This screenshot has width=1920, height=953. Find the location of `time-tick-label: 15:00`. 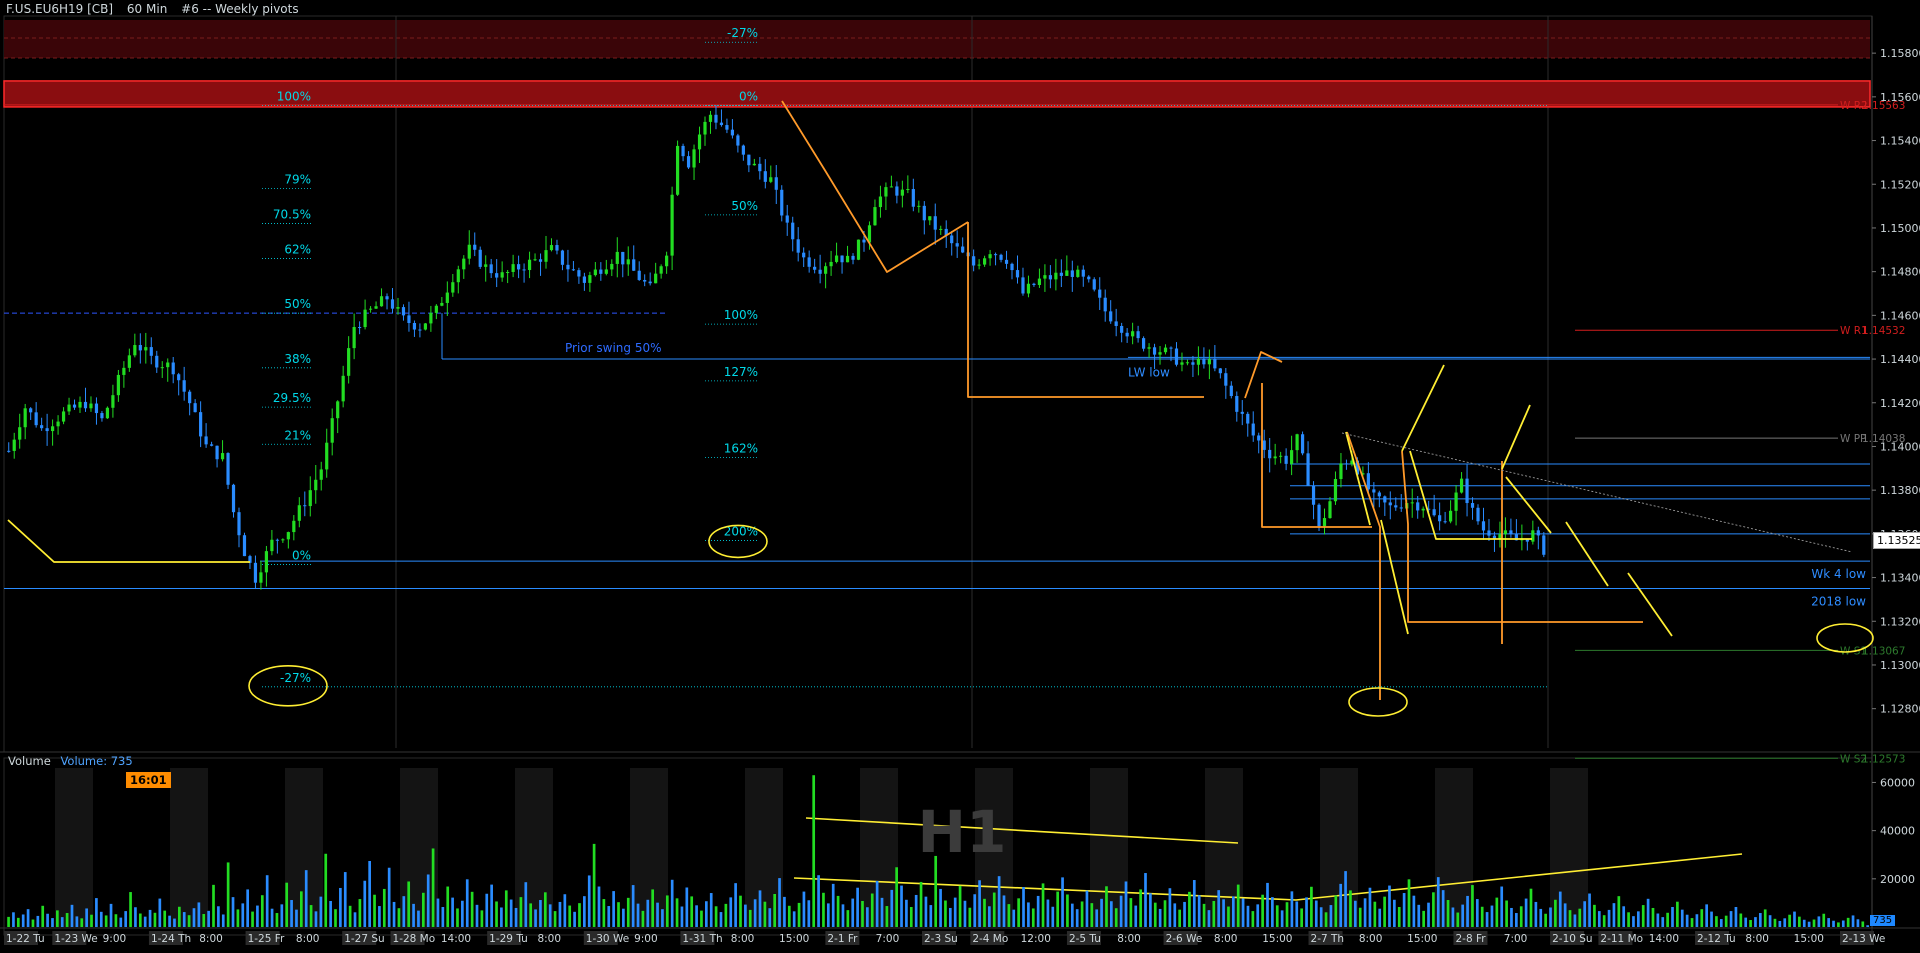

time-tick-label: 15:00 is located at coordinates (1422, 939).